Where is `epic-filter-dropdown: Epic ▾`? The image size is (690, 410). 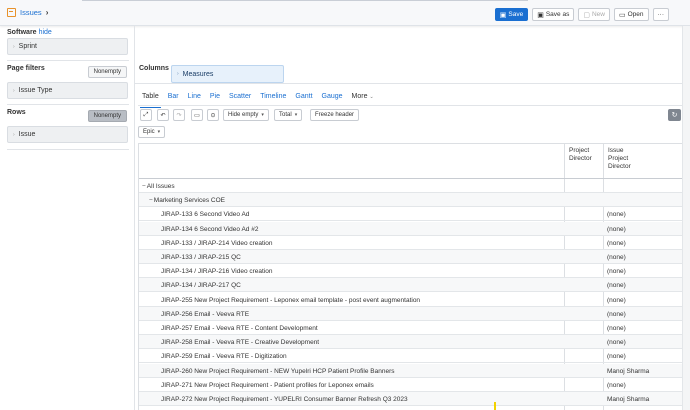 epic-filter-dropdown: Epic ▾ is located at coordinates (152, 132).